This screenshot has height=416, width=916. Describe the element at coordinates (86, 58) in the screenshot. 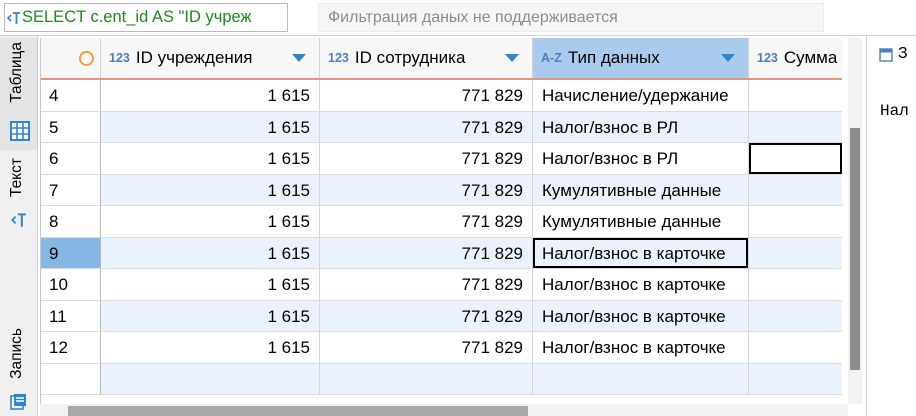

I see `circle-icon` at that location.